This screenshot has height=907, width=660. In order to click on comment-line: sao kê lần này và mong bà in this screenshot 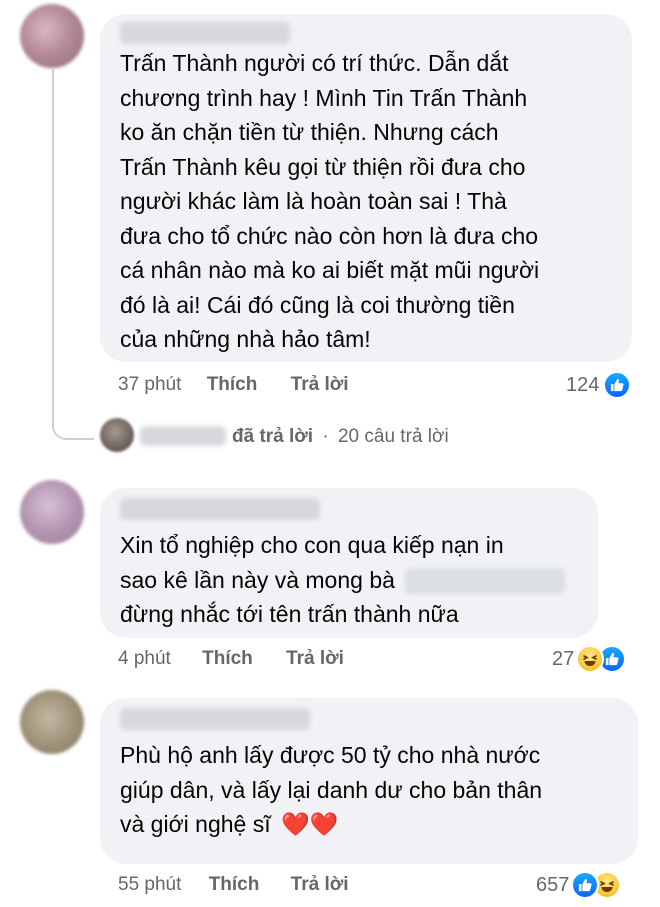, I will do `click(355, 580)`.